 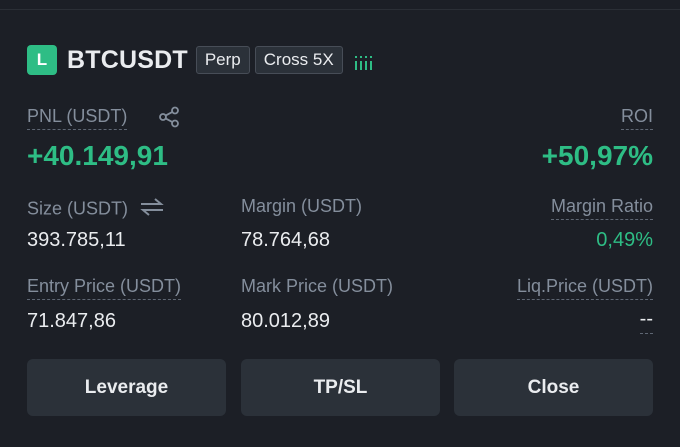 I want to click on size-label: Size (USDT), so click(x=96, y=210).